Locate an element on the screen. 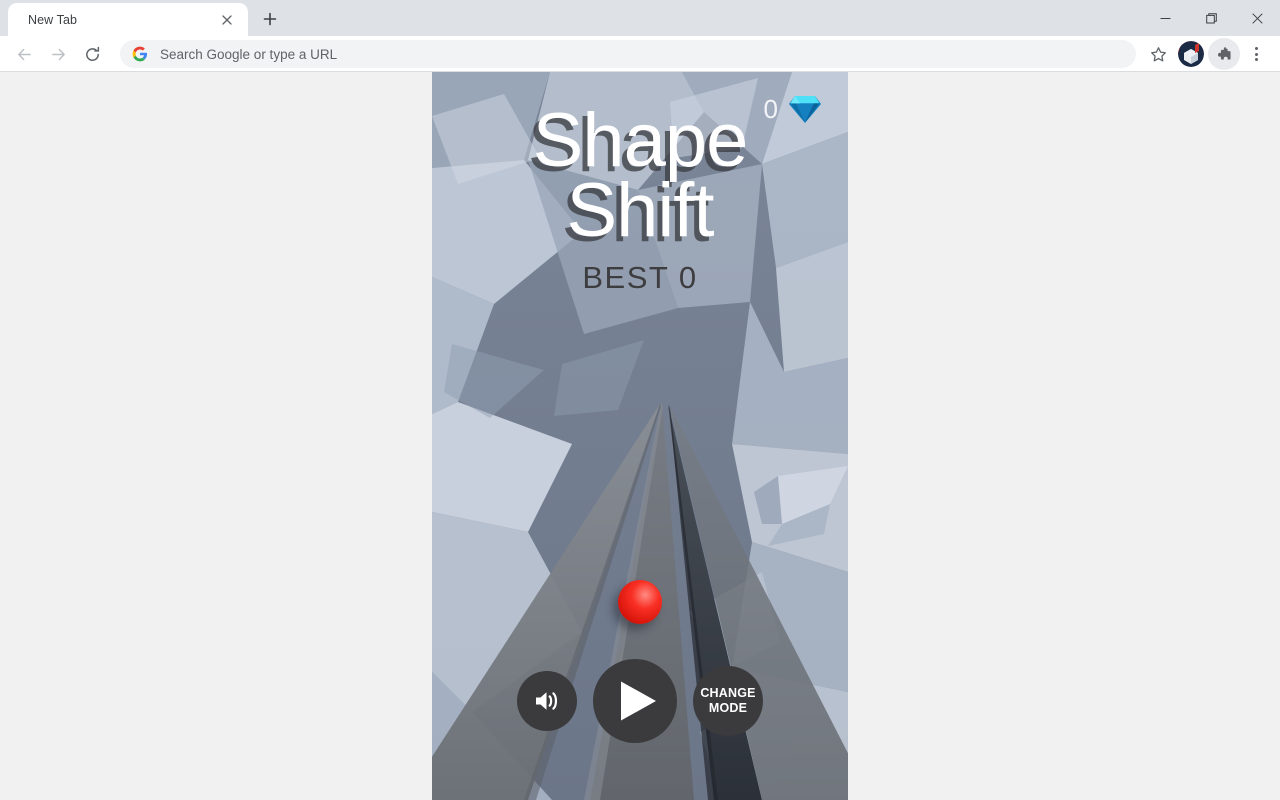  play-button is located at coordinates (635, 701).